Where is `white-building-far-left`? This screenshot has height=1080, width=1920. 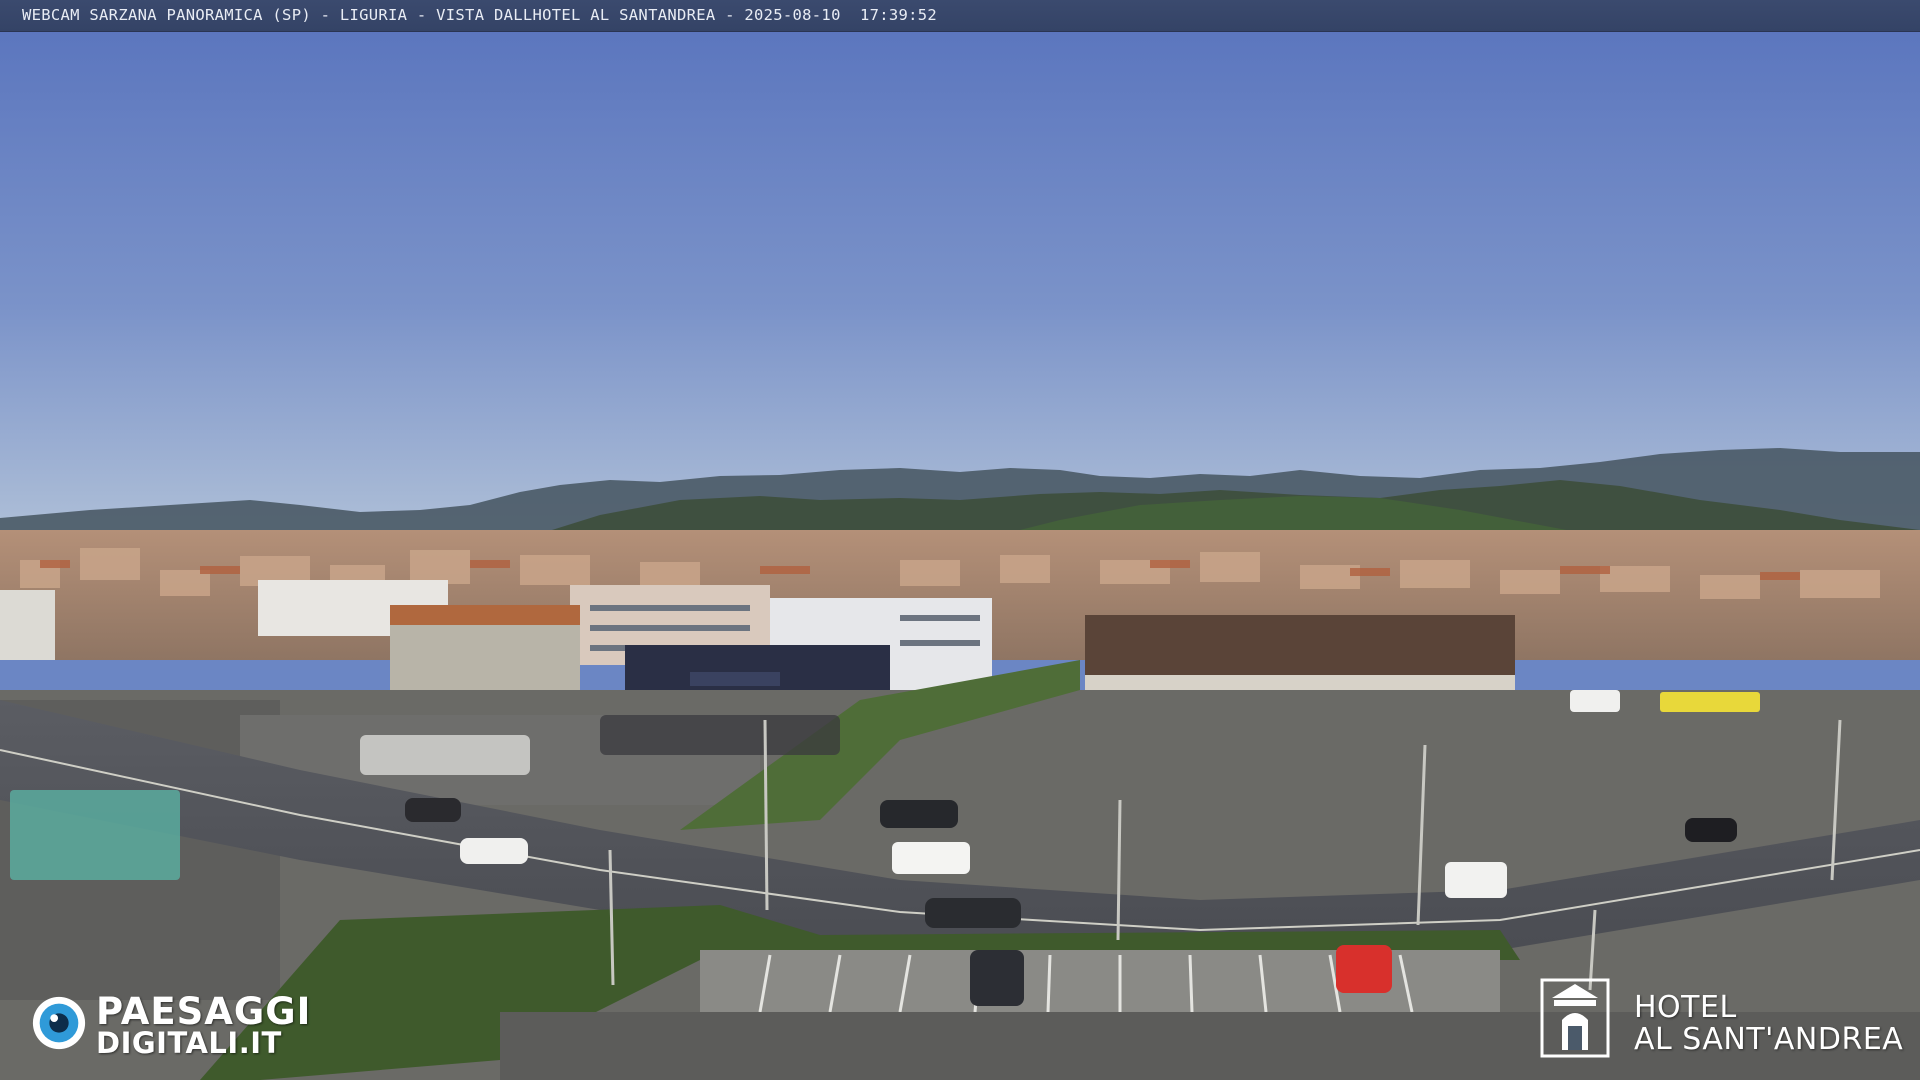
white-building-far-left is located at coordinates (27, 625).